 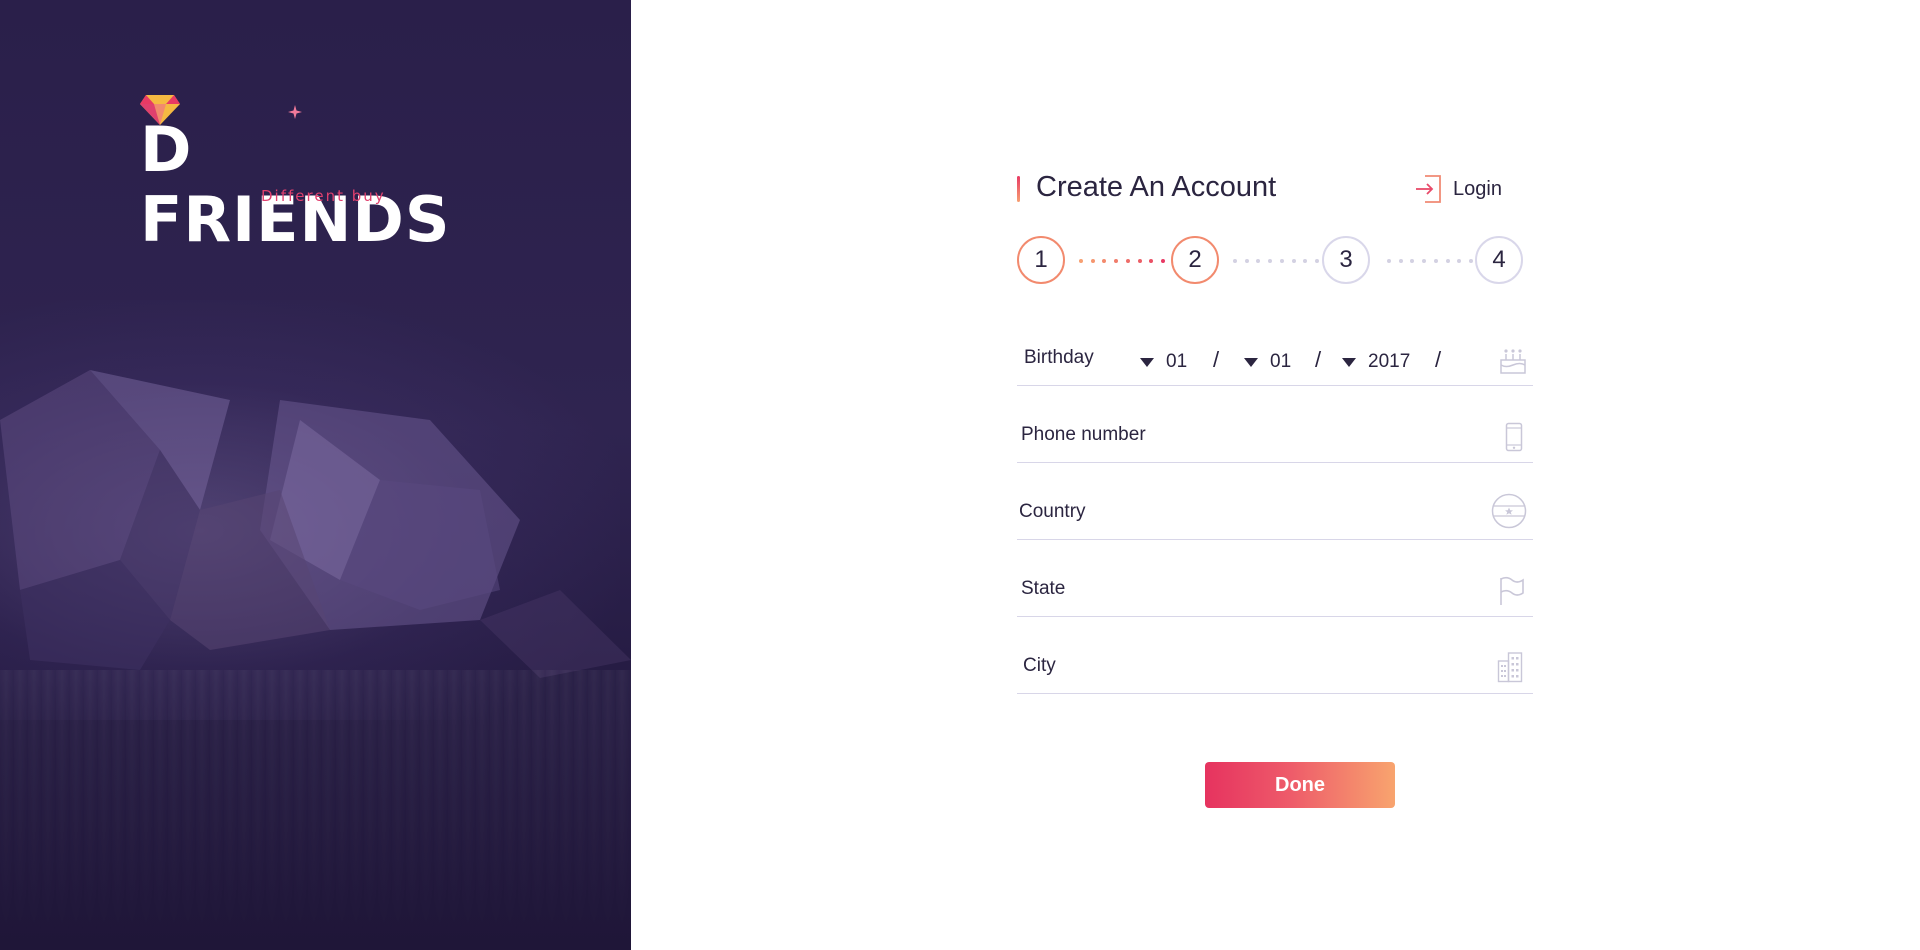 What do you see at coordinates (1514, 437) in the screenshot?
I see `phone-icon` at bounding box center [1514, 437].